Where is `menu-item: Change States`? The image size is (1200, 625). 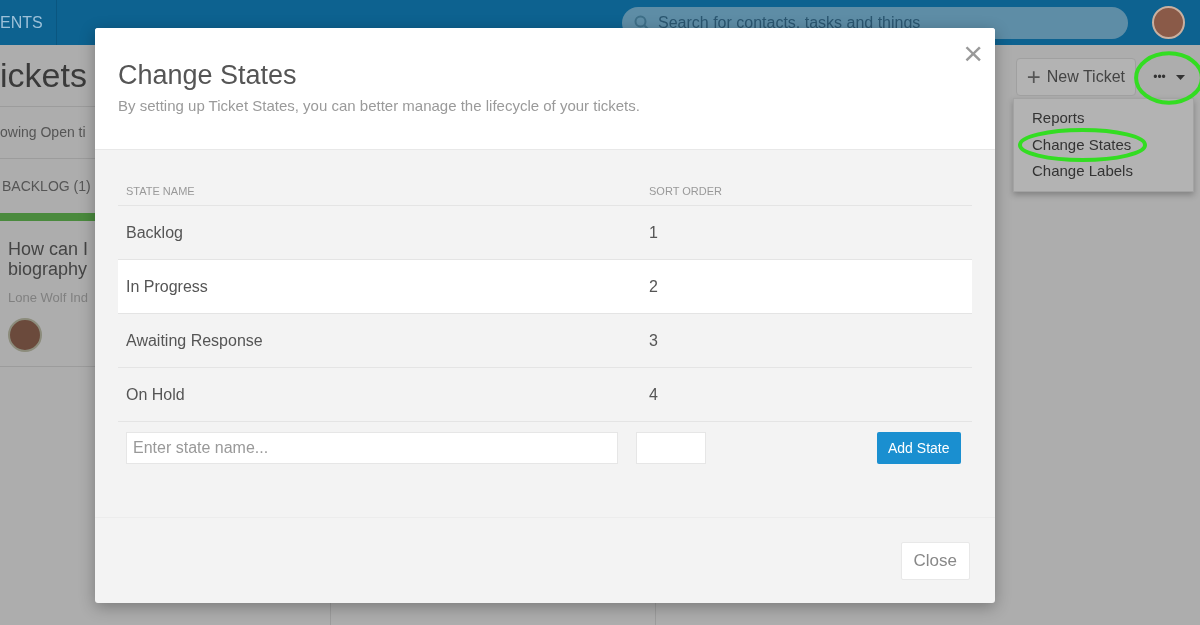
menu-item: Change States is located at coordinates (1103, 144).